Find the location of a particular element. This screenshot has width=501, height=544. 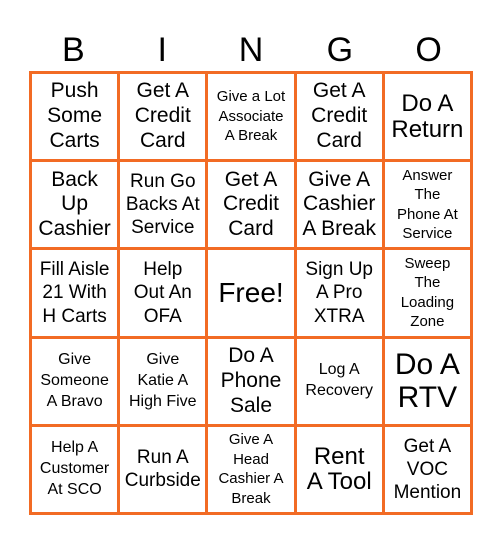

cell-text-line: H Carts is located at coordinates (74, 316).